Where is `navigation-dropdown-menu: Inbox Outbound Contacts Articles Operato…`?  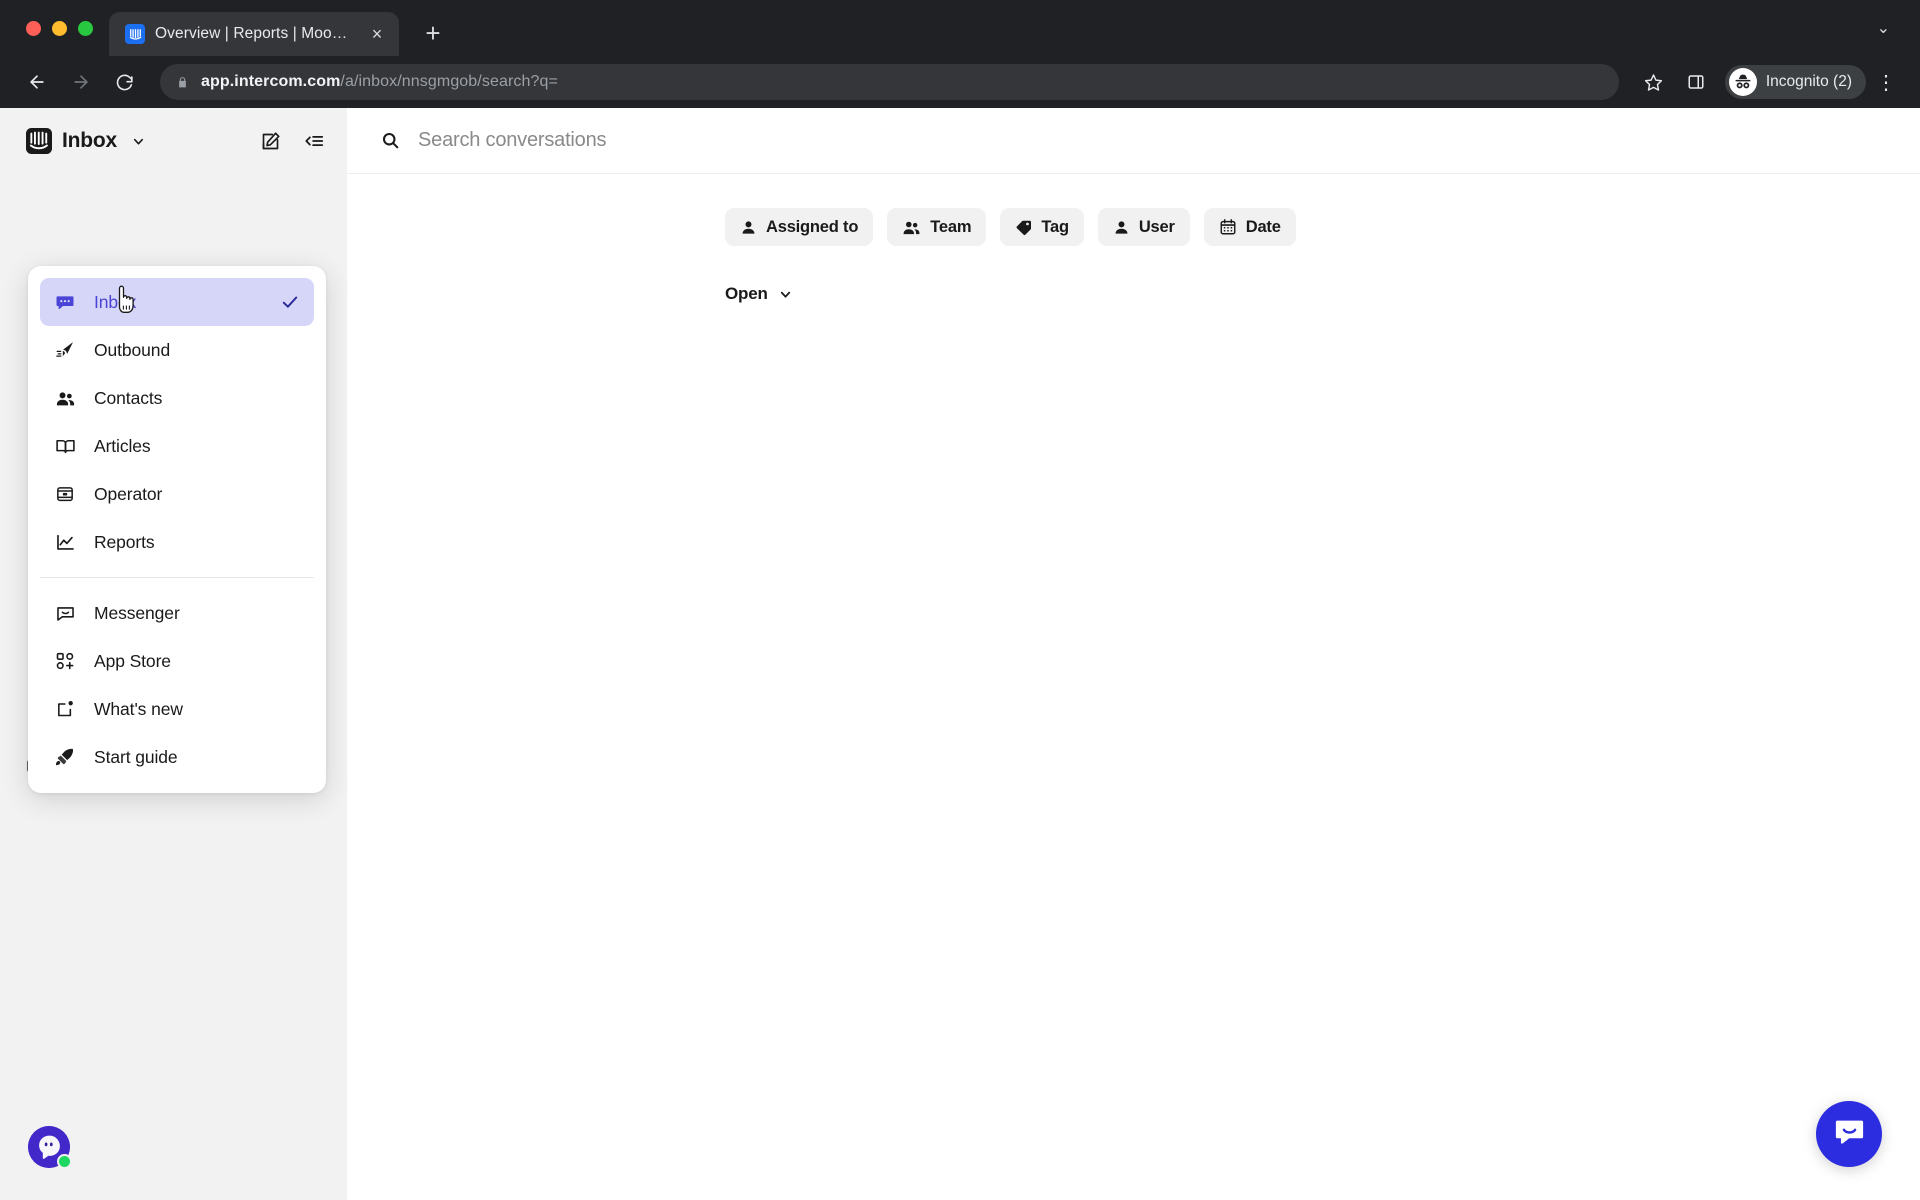 navigation-dropdown-menu: Inbox Outbound Contacts Articles Operato… is located at coordinates (177, 529).